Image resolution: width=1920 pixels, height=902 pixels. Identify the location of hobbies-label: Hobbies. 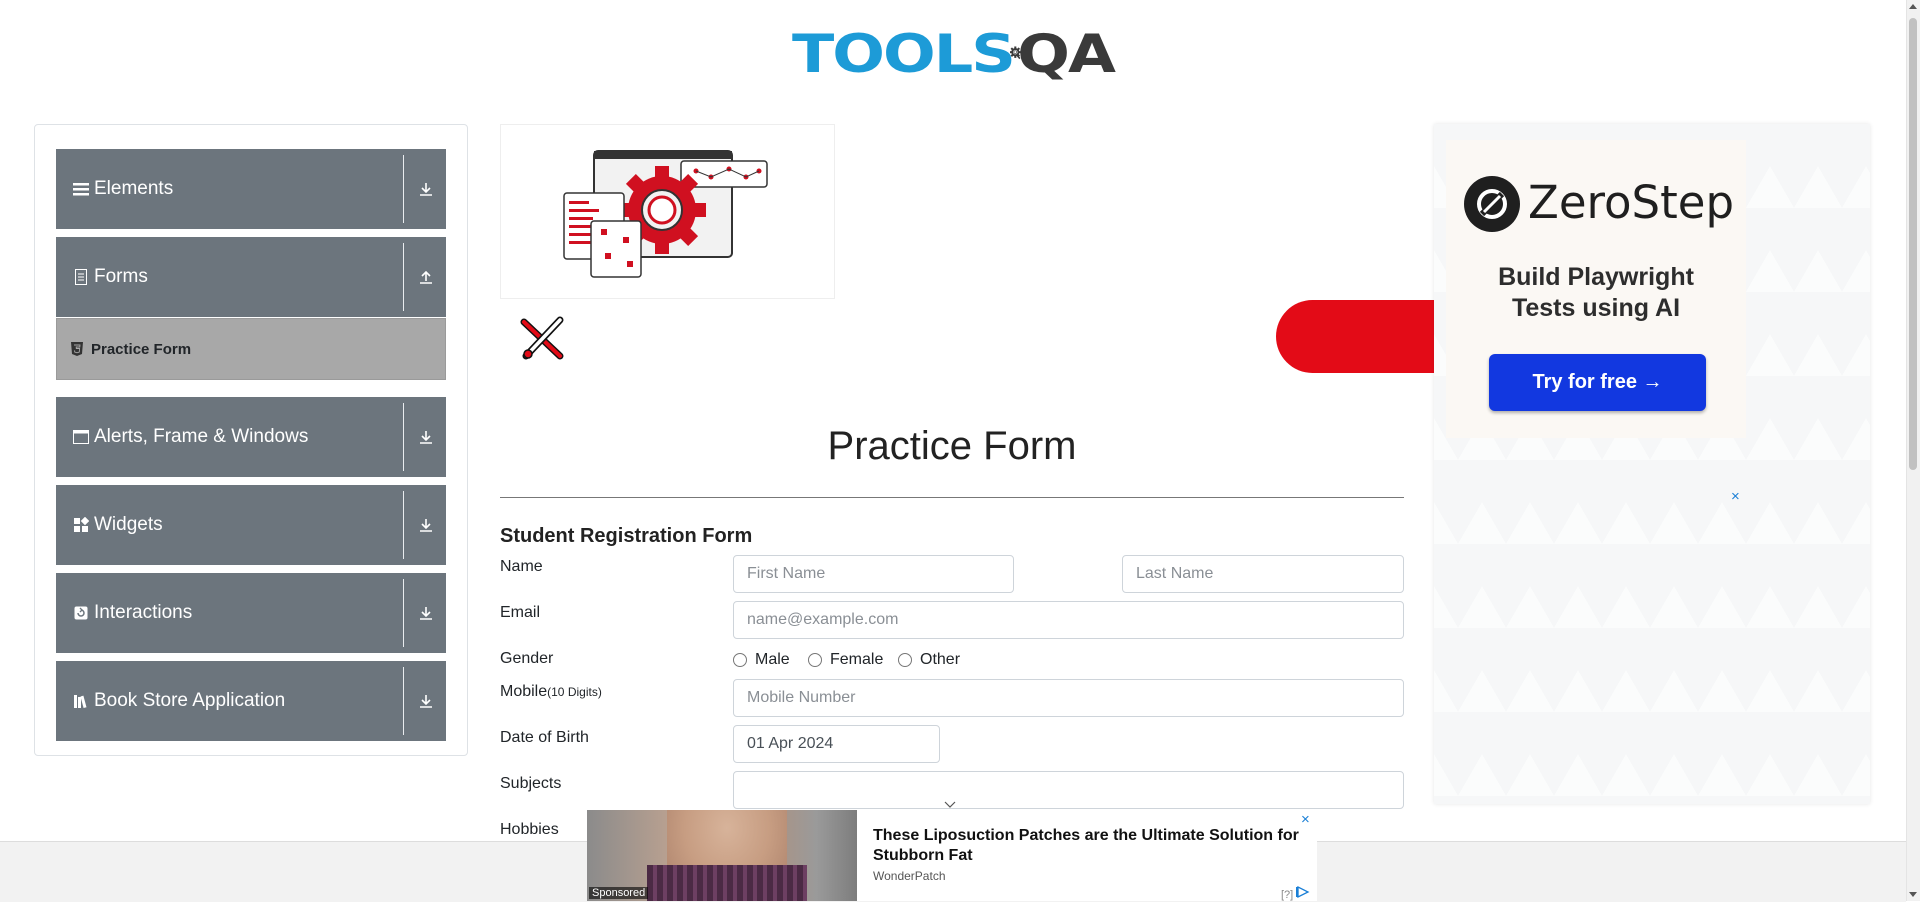
(529, 829).